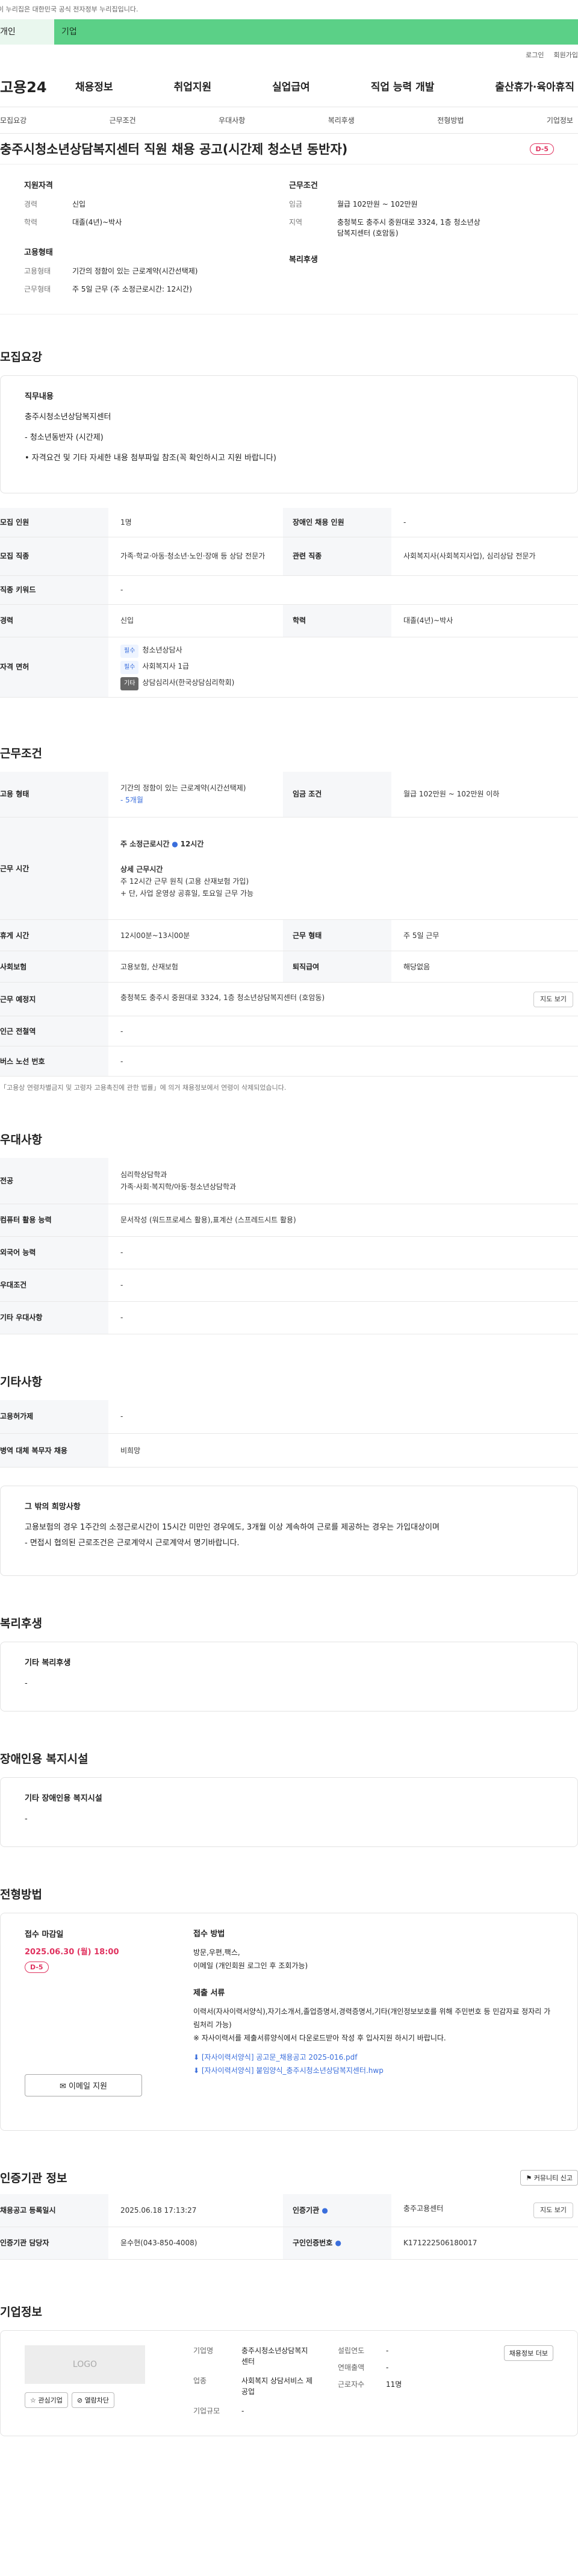 This screenshot has height=2576, width=578. Describe the element at coordinates (484, 557) in the screenshot. I see `value: 사회복지사(사회복지사업), 심리상담 전문가` at that location.